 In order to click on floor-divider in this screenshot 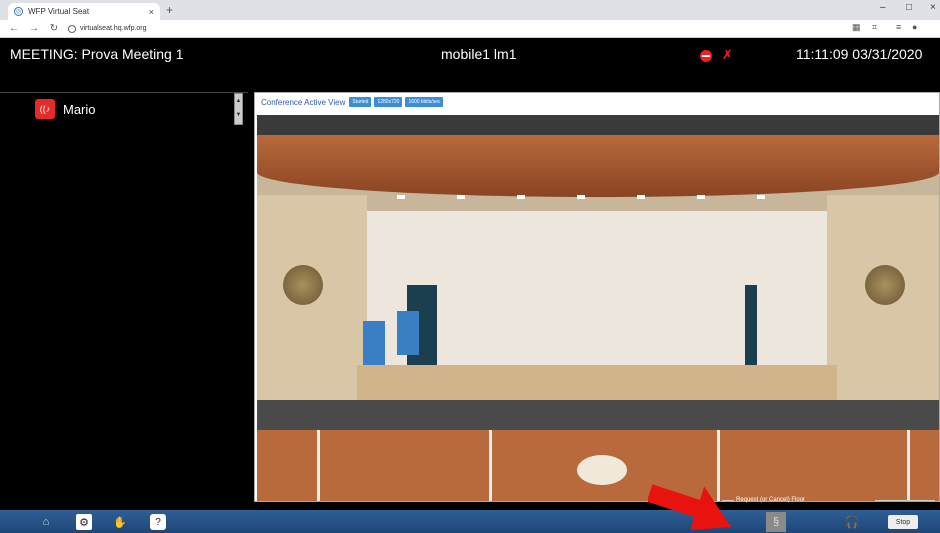, I will do `click(905, 500)`.